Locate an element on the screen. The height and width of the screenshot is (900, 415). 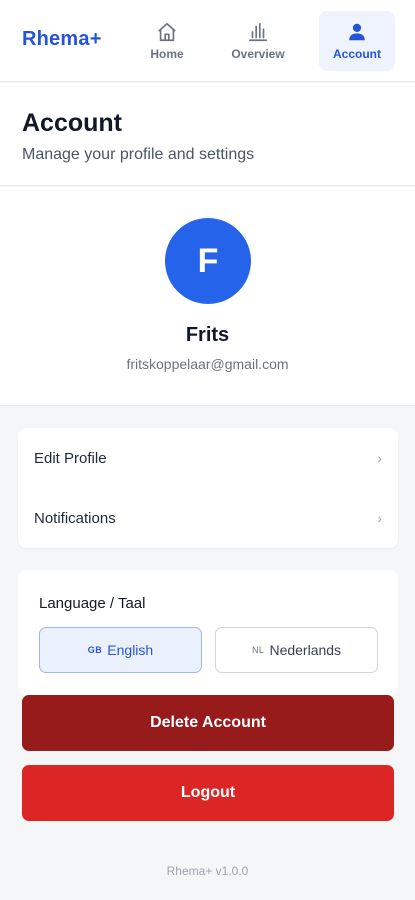
notifications-item: Notifications › is located at coordinates (208, 518).